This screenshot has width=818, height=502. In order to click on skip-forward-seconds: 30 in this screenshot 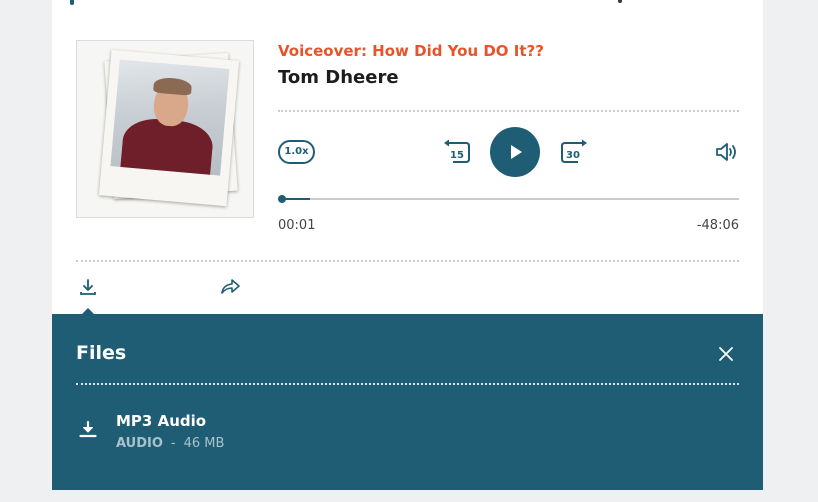, I will do `click(573, 155)`.